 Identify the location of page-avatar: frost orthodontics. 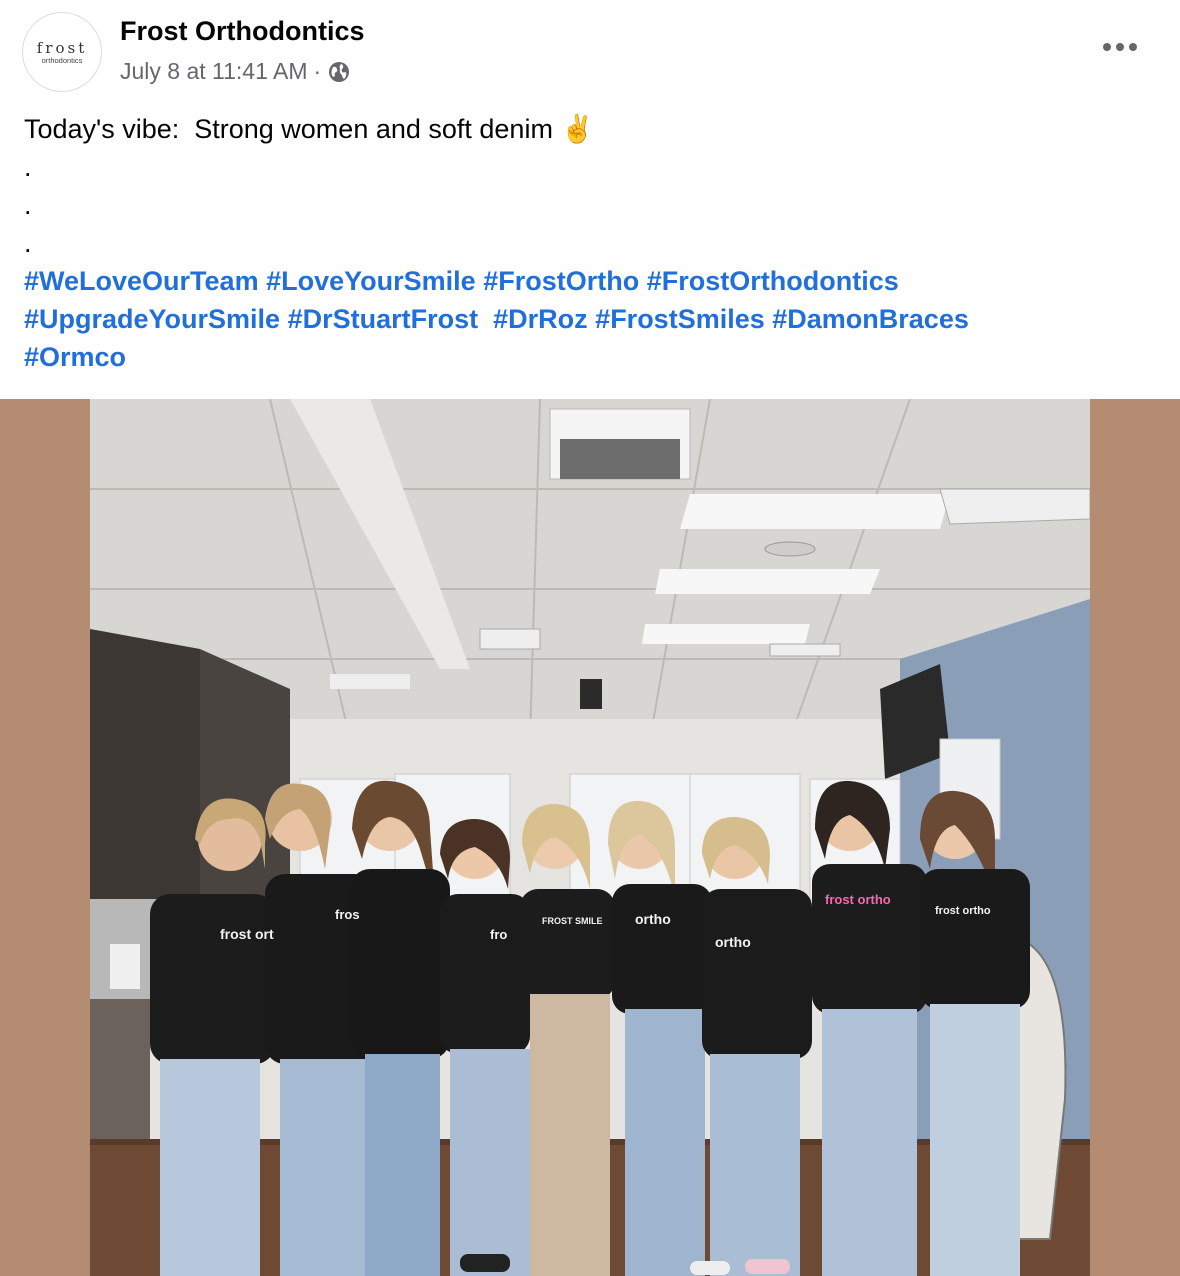
(62, 52).